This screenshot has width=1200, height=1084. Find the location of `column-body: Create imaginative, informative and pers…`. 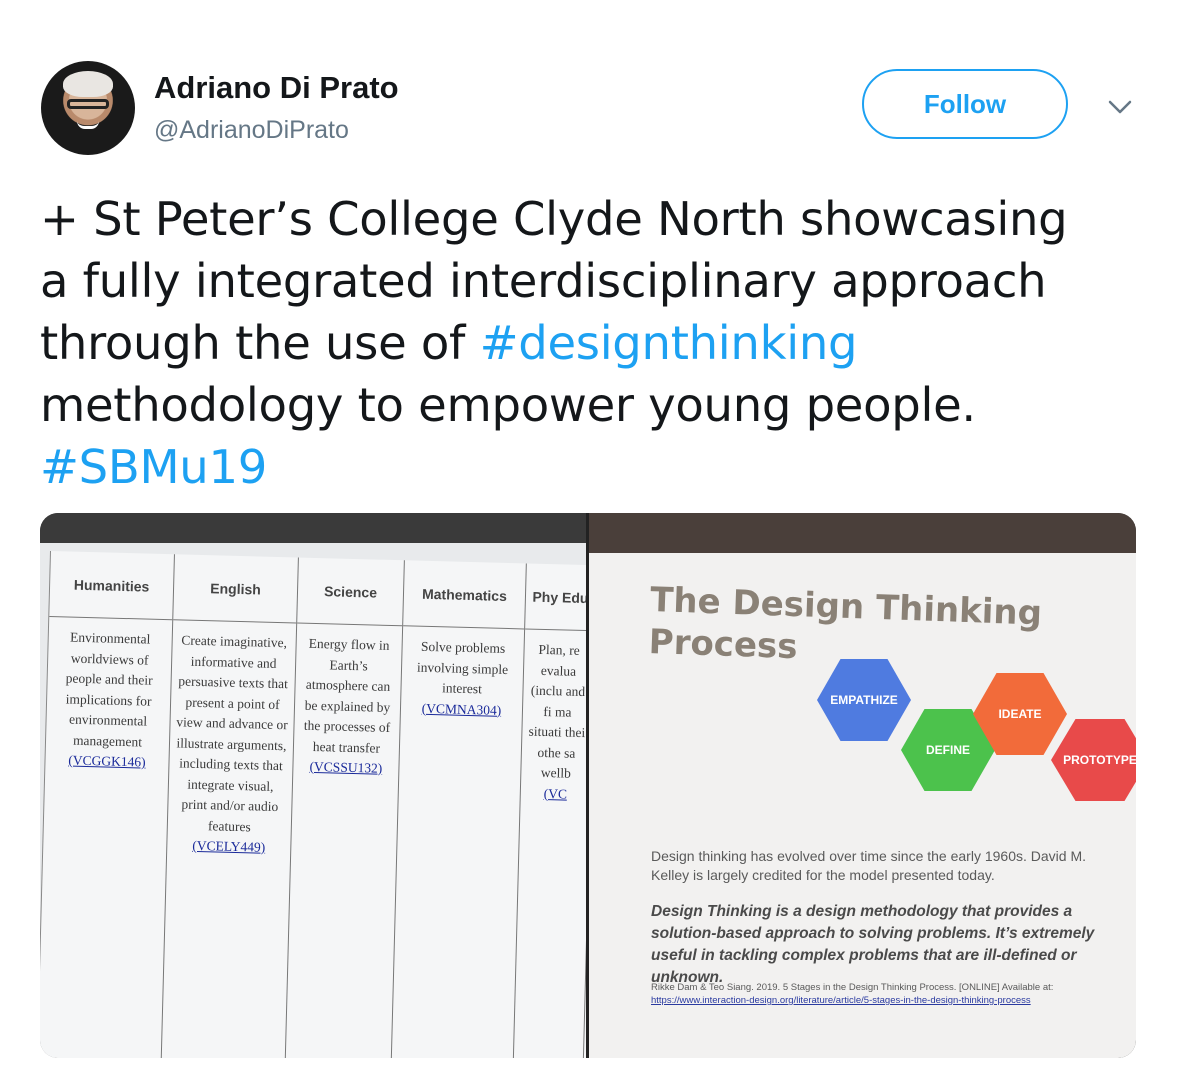

column-body: Create imaginative, informative and pers… is located at coordinates (231, 744).